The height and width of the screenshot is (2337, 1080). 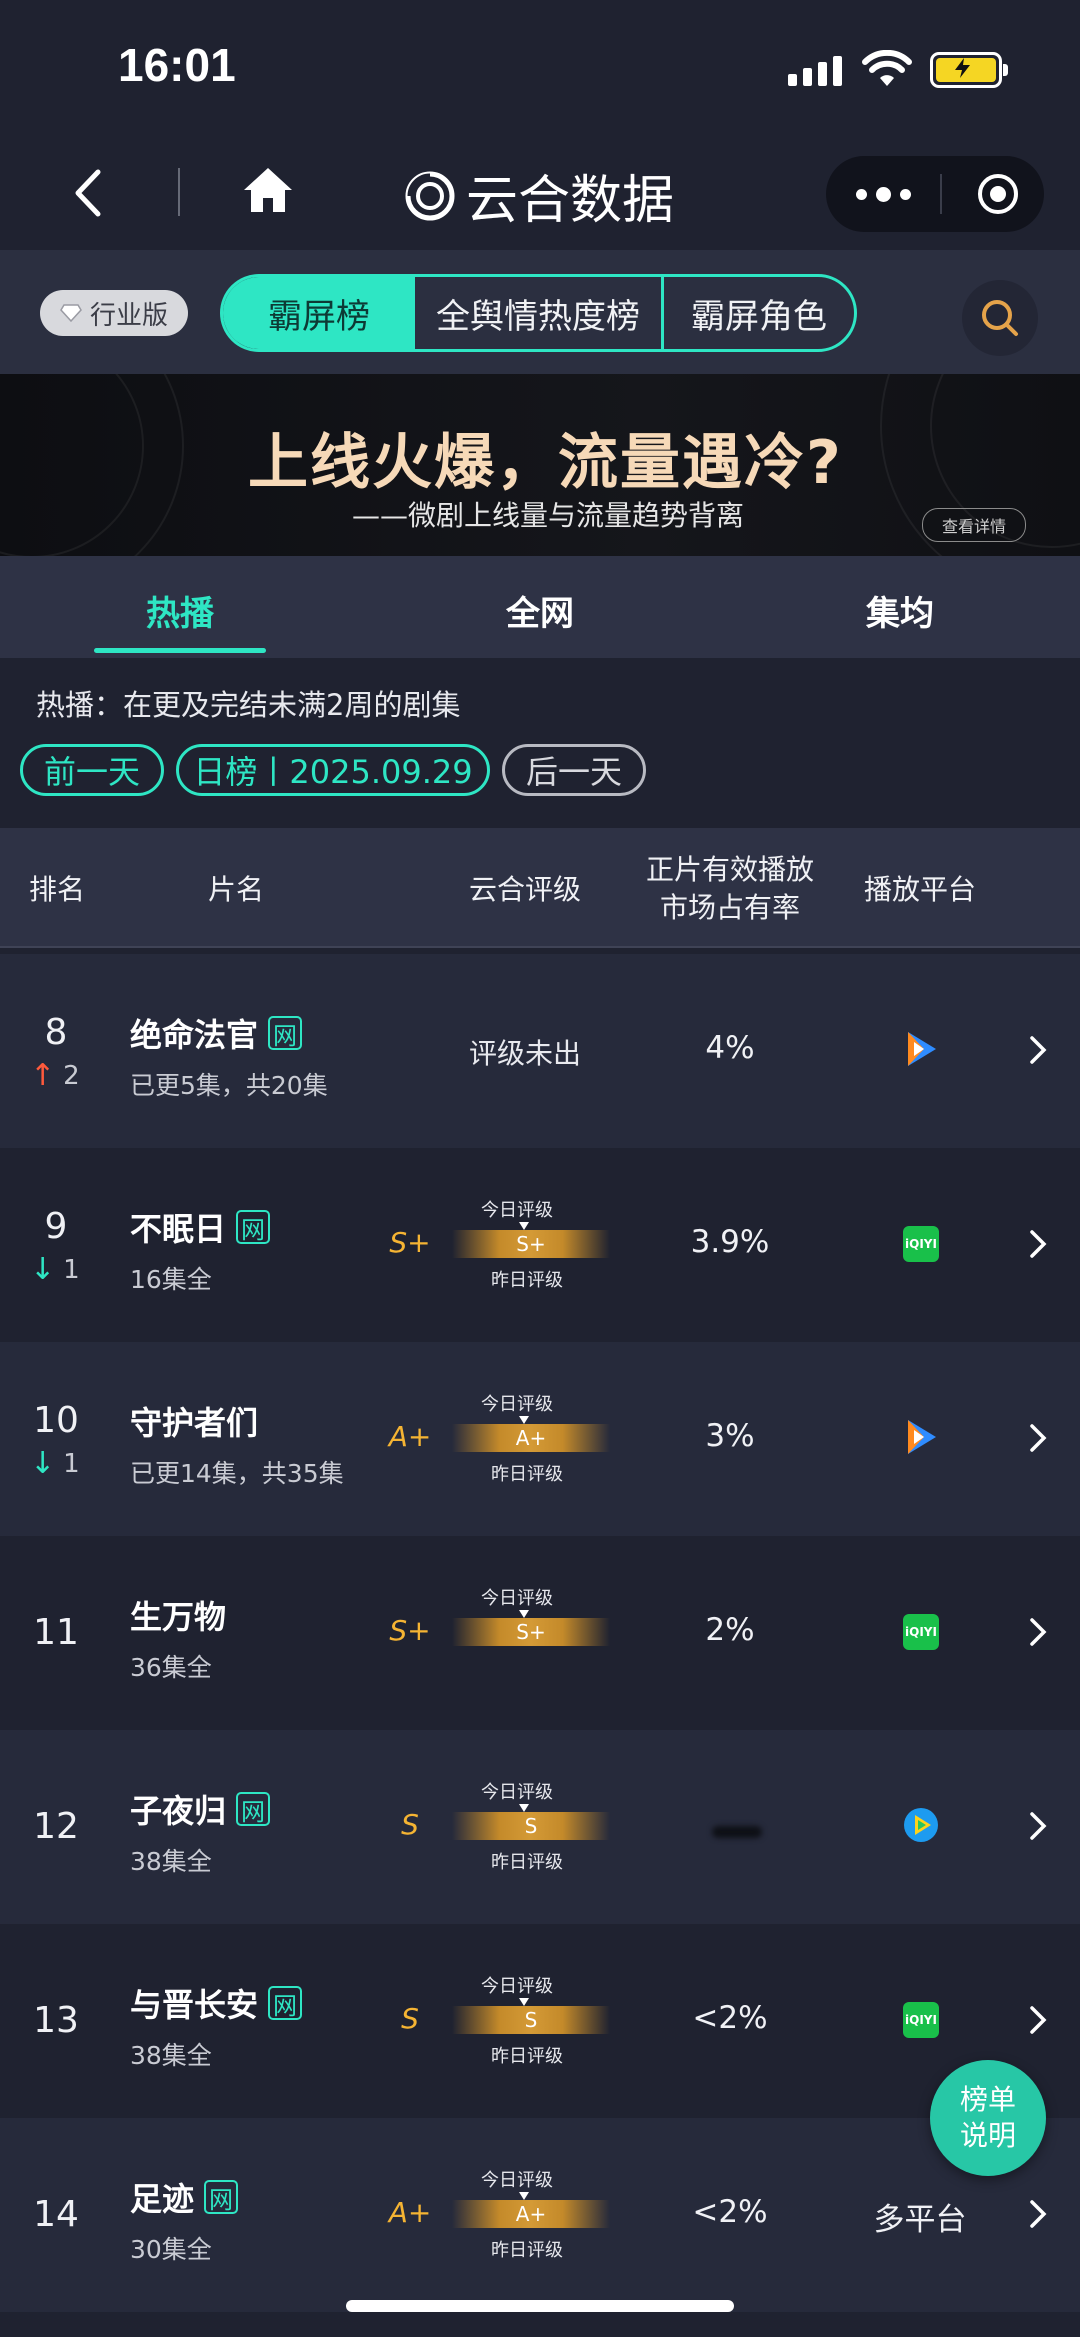 What do you see at coordinates (43, 1075) in the screenshot?
I see `arrow-up-icon: ↑` at bounding box center [43, 1075].